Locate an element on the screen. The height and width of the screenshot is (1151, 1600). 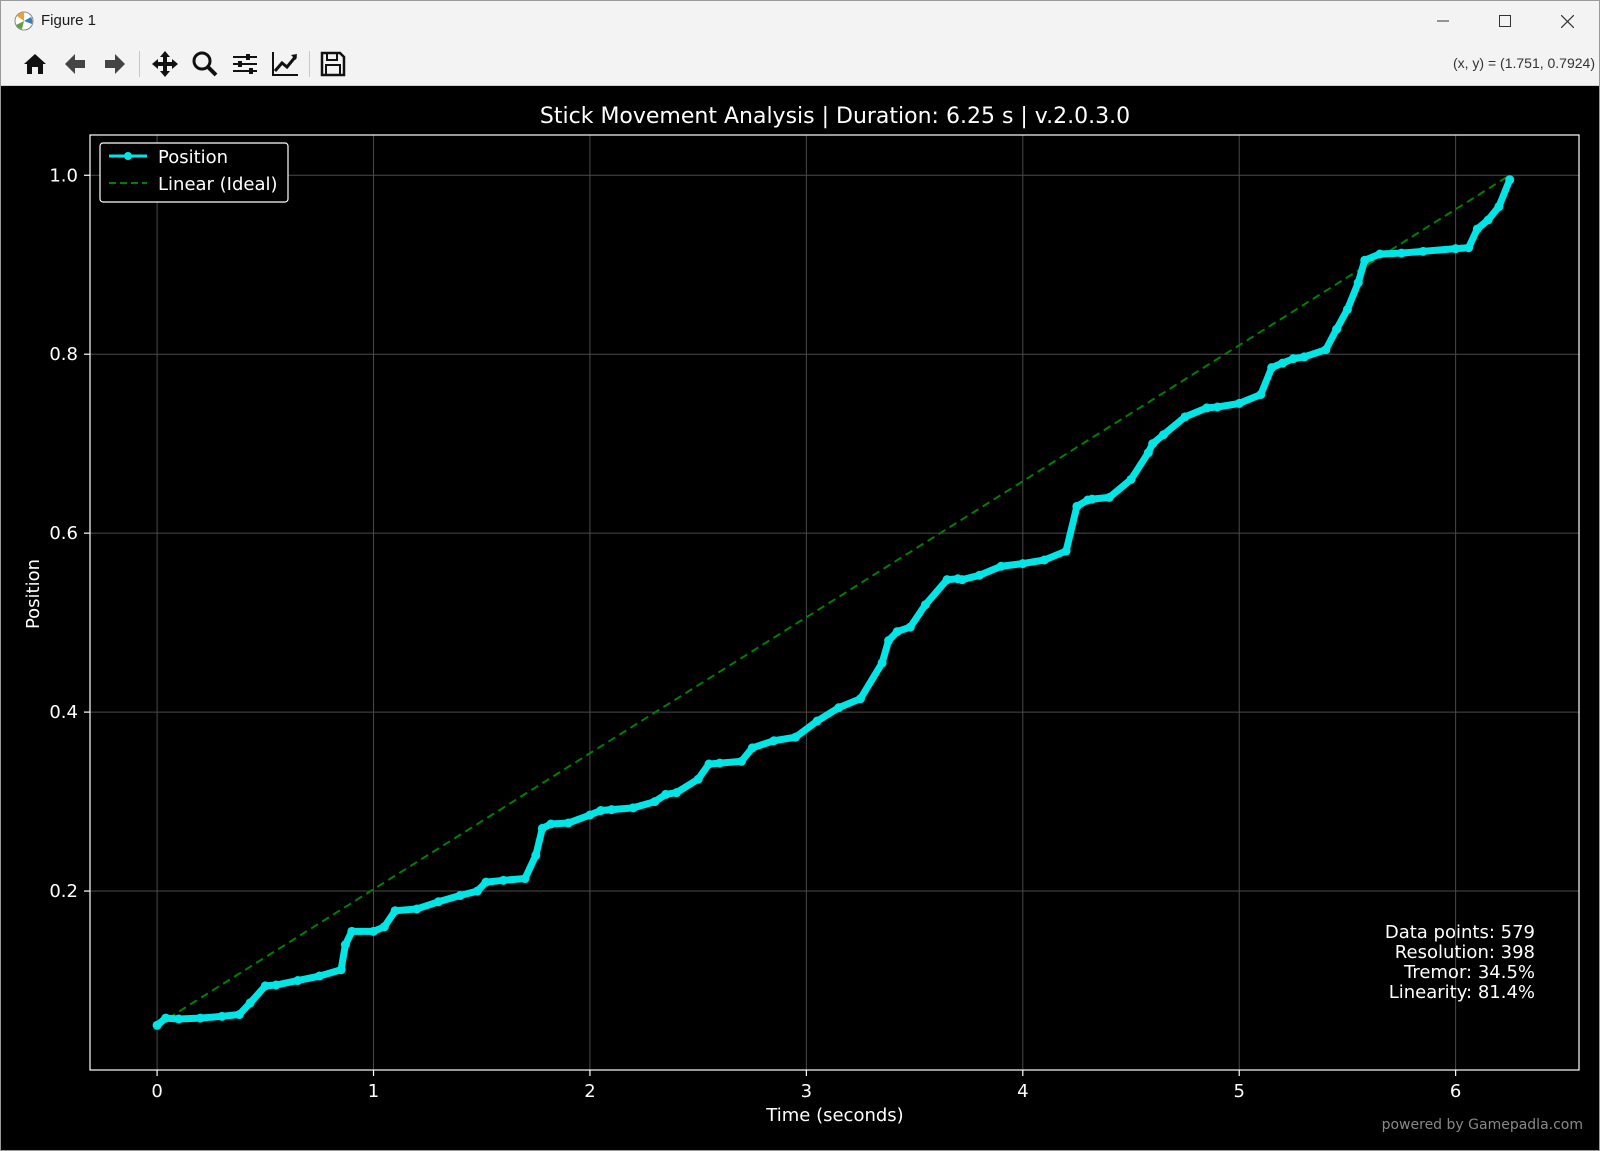
x-tick-label: 5 is located at coordinates (1238, 1091).